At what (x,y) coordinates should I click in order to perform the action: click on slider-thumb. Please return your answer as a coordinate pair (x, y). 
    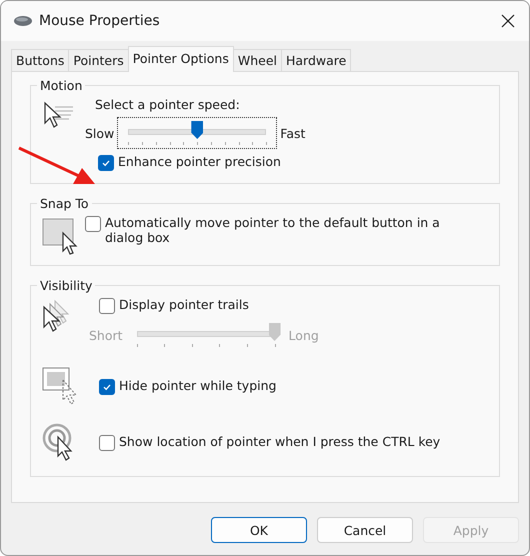
    Looking at the image, I should click on (197, 130).